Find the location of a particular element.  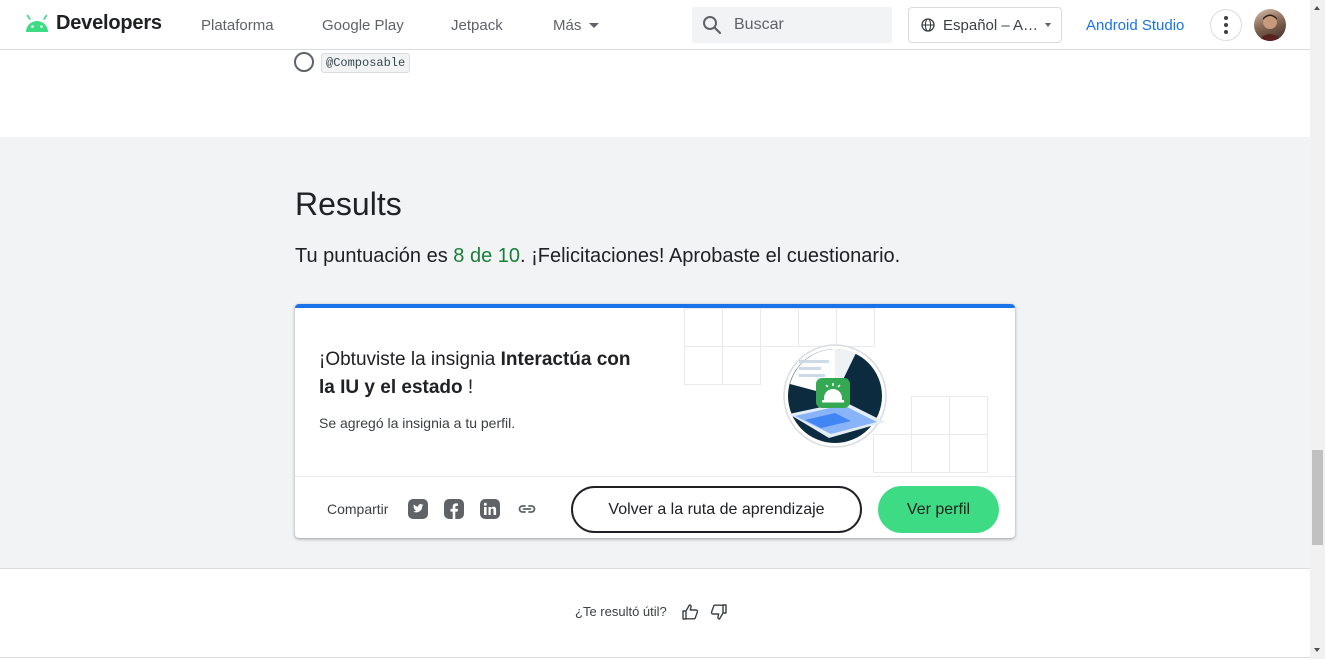

scroll-up-icon is located at coordinates (1317, 8).